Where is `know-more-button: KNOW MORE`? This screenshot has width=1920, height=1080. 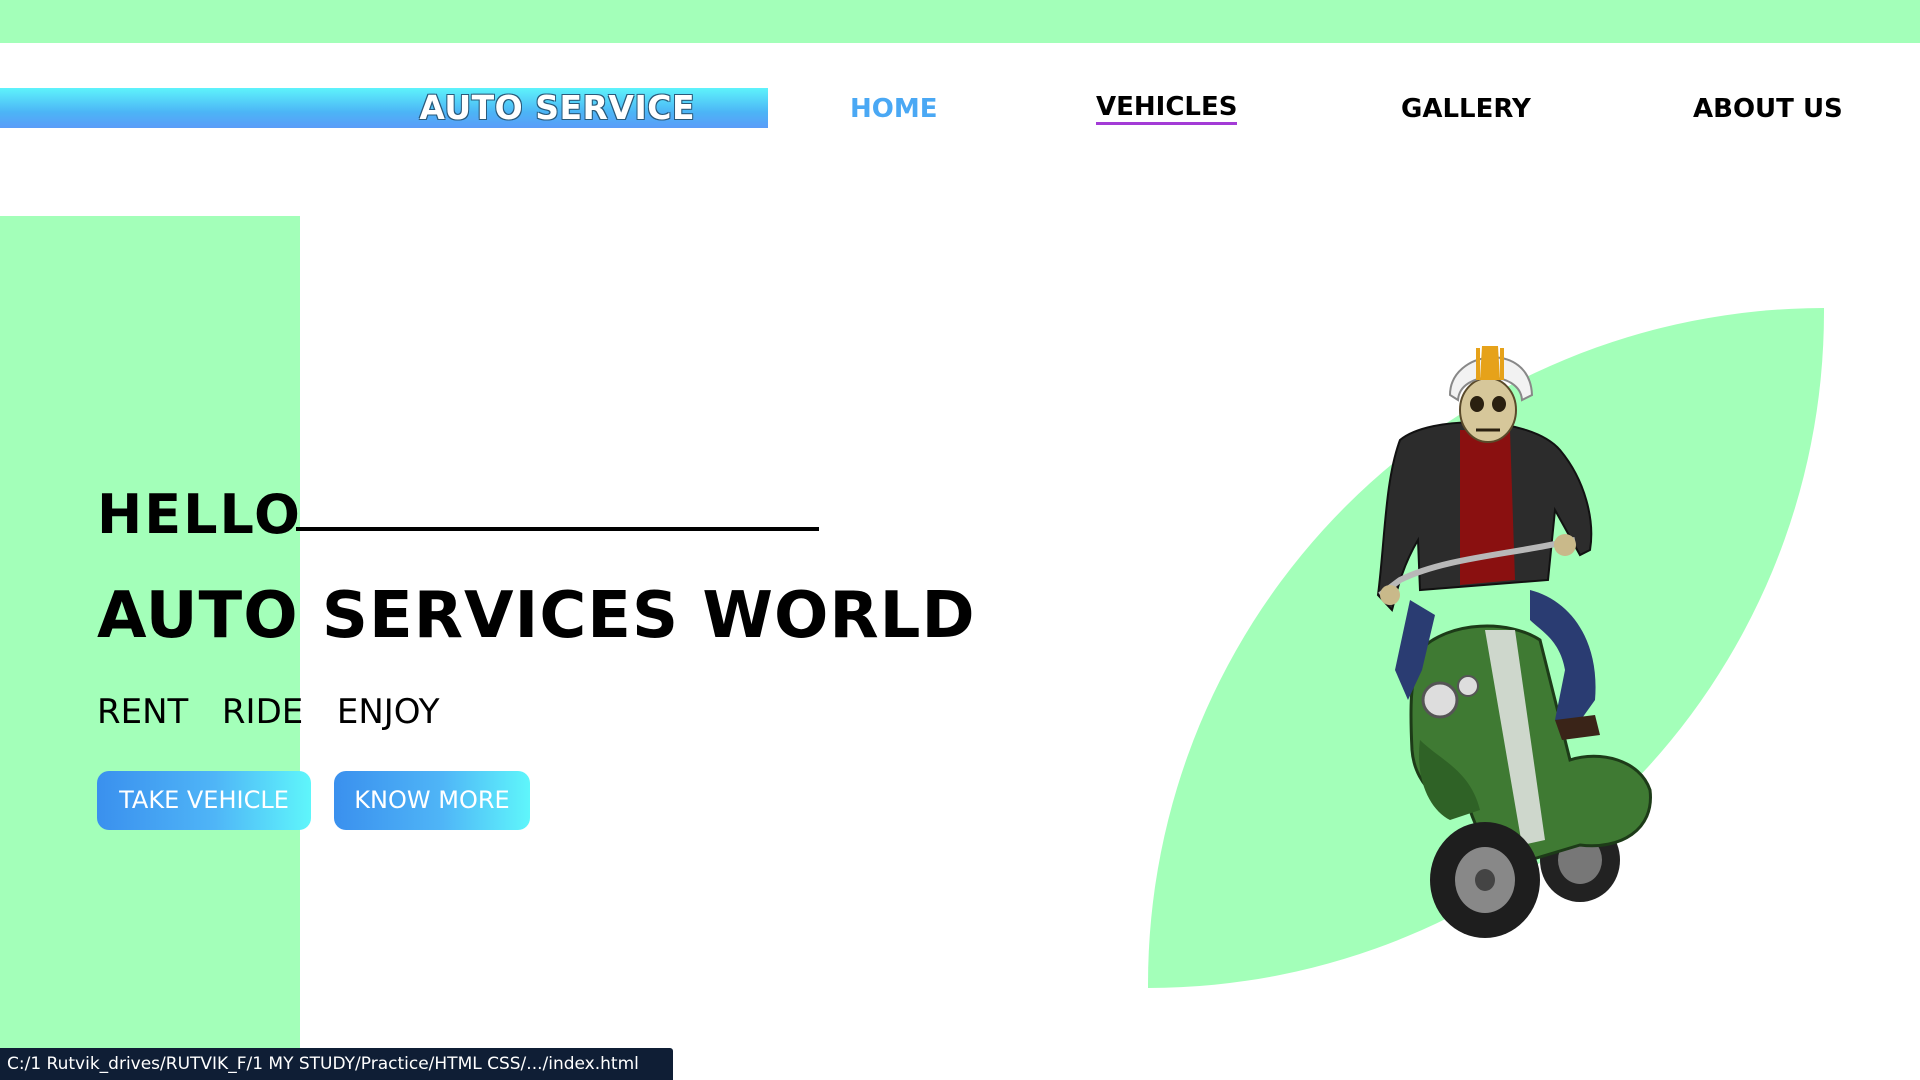 know-more-button: KNOW MORE is located at coordinates (432, 800).